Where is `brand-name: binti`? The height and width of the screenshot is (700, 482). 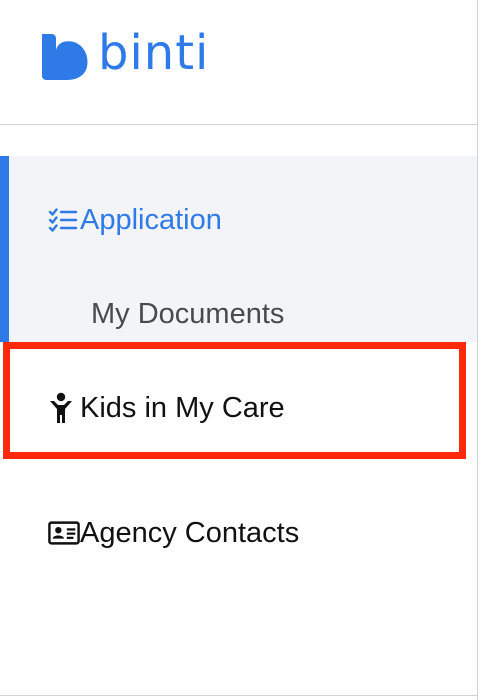
brand-name: binti is located at coordinates (154, 53).